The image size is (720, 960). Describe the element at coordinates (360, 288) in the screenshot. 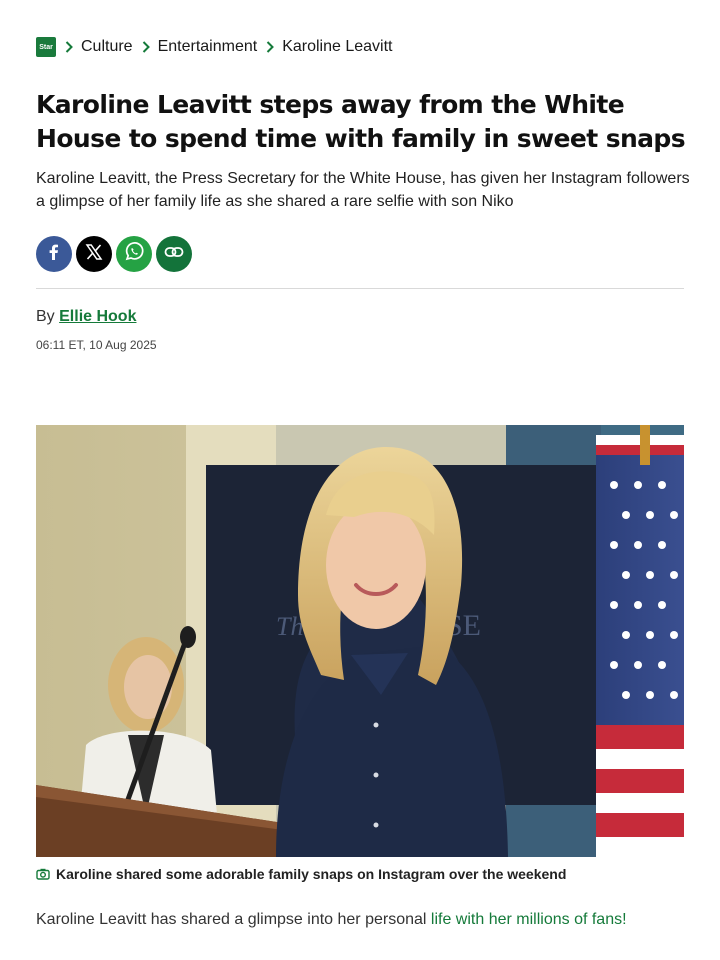

I see `divider` at that location.